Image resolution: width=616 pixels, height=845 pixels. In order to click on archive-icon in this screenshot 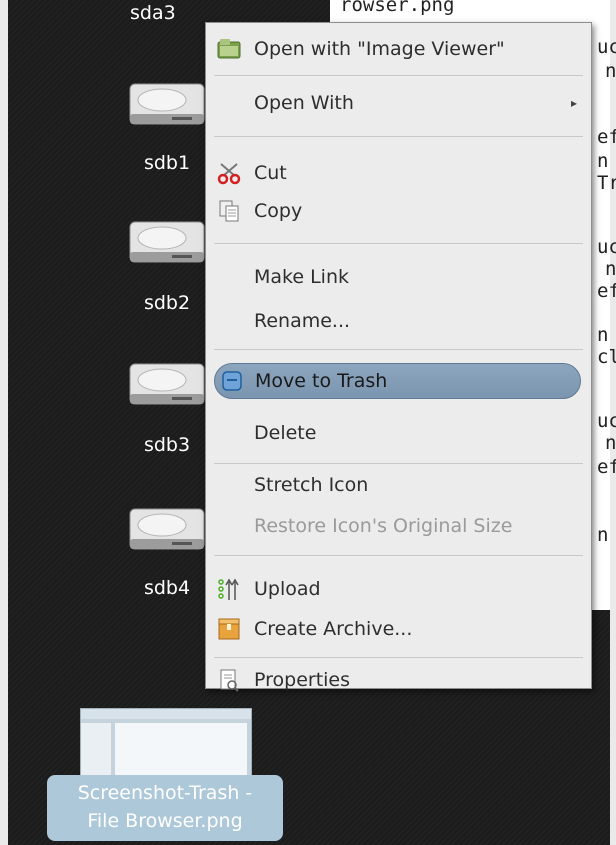, I will do `click(229, 629)`.